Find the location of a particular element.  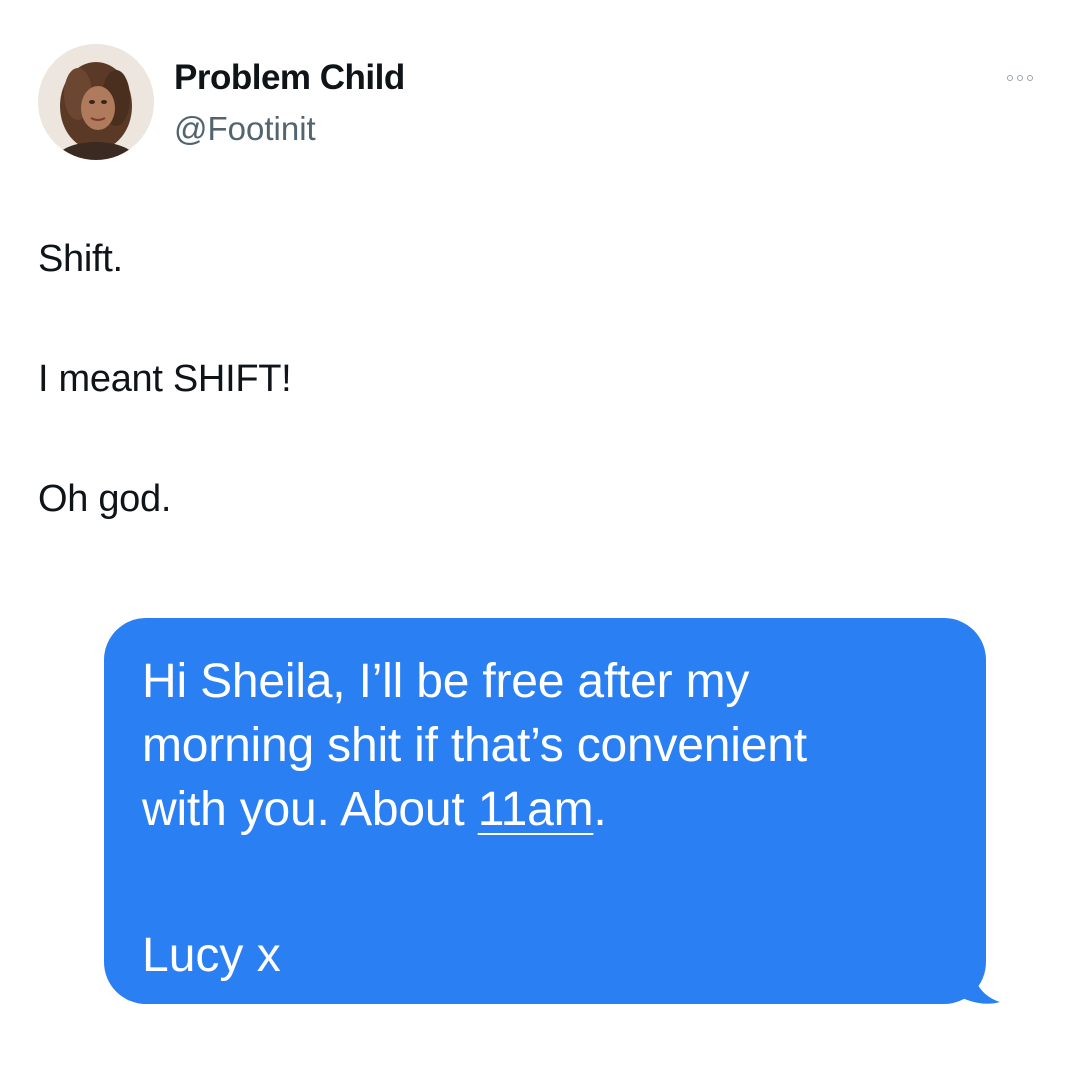

time-link: 11am is located at coordinates (536, 809).